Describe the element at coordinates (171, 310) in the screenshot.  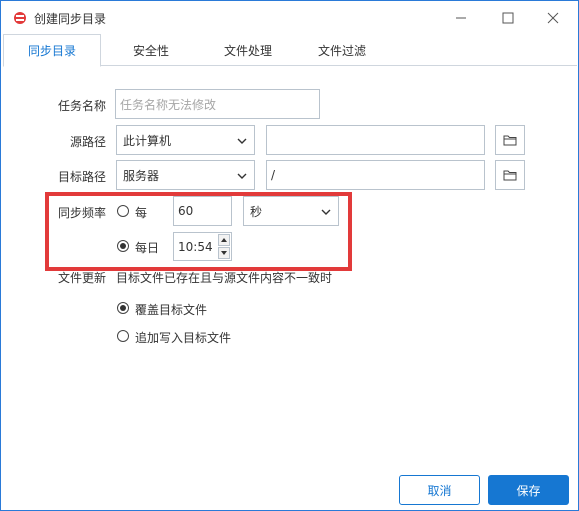
I see `overwrite-radio-label: 覆盖目标文件` at that location.